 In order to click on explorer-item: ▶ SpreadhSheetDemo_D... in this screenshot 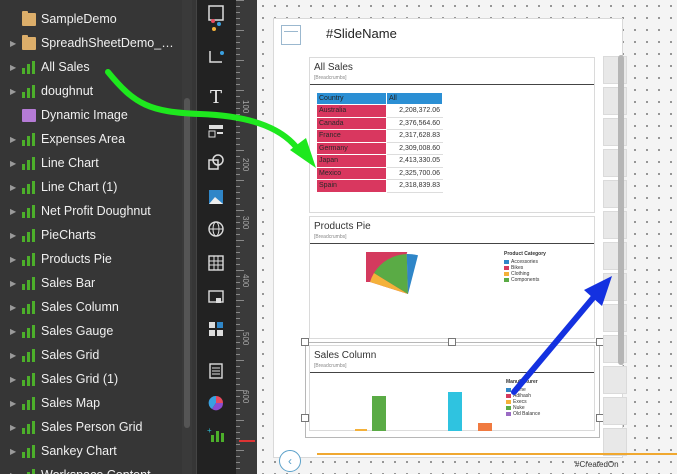, I will do `click(90, 43)`.